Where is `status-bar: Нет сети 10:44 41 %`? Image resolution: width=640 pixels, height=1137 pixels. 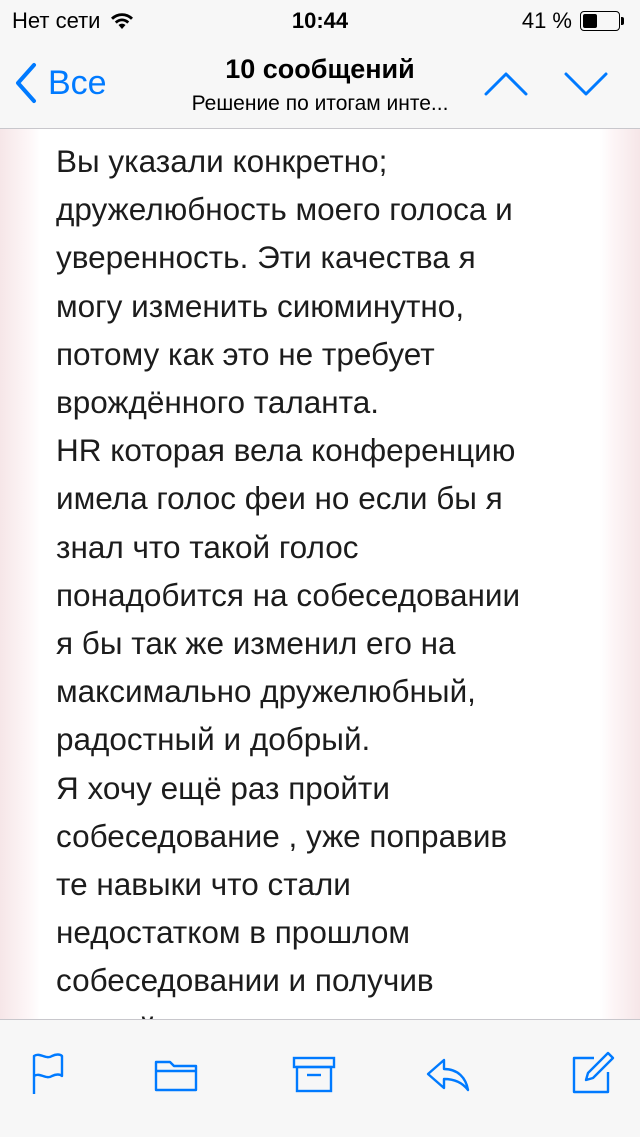
status-bar: Нет сети 10:44 41 % is located at coordinates (320, 20).